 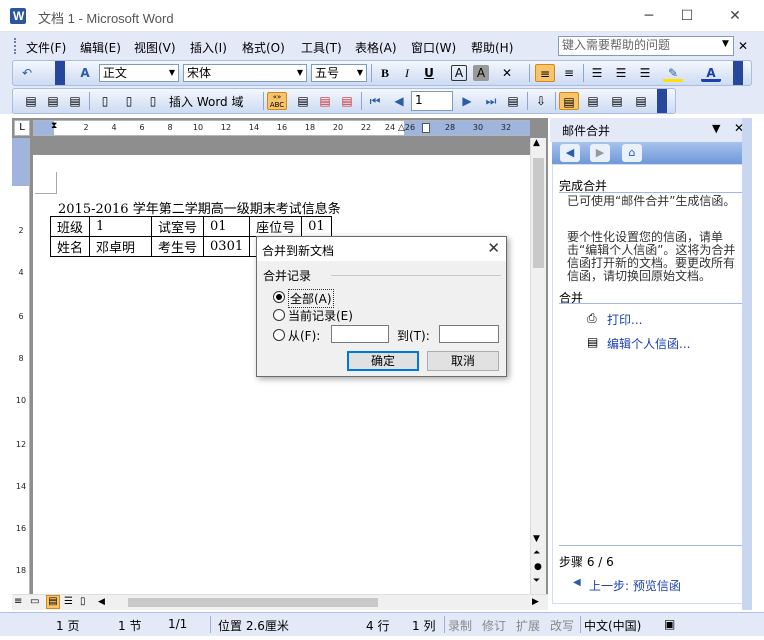 I want to click on font-dropdown: 宋体 ▼, so click(x=245, y=73).